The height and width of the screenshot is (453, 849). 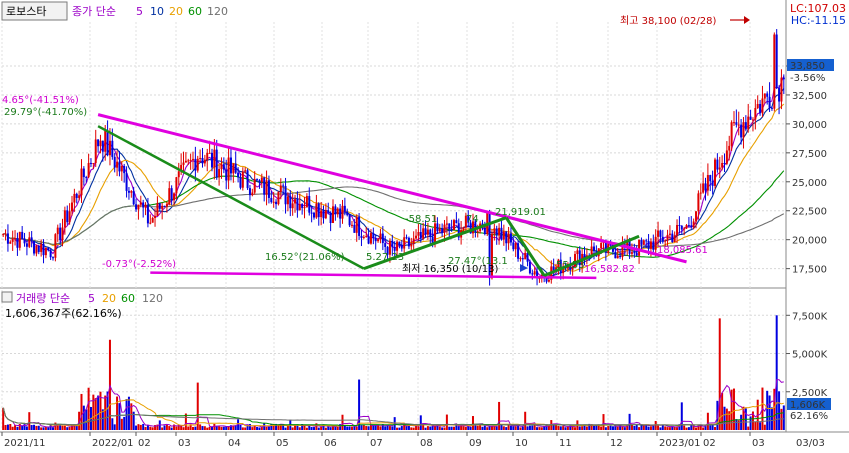 What do you see at coordinates (43, 298) in the screenshot?
I see `volume-legend-prefix: 거래량 단순` at bounding box center [43, 298].